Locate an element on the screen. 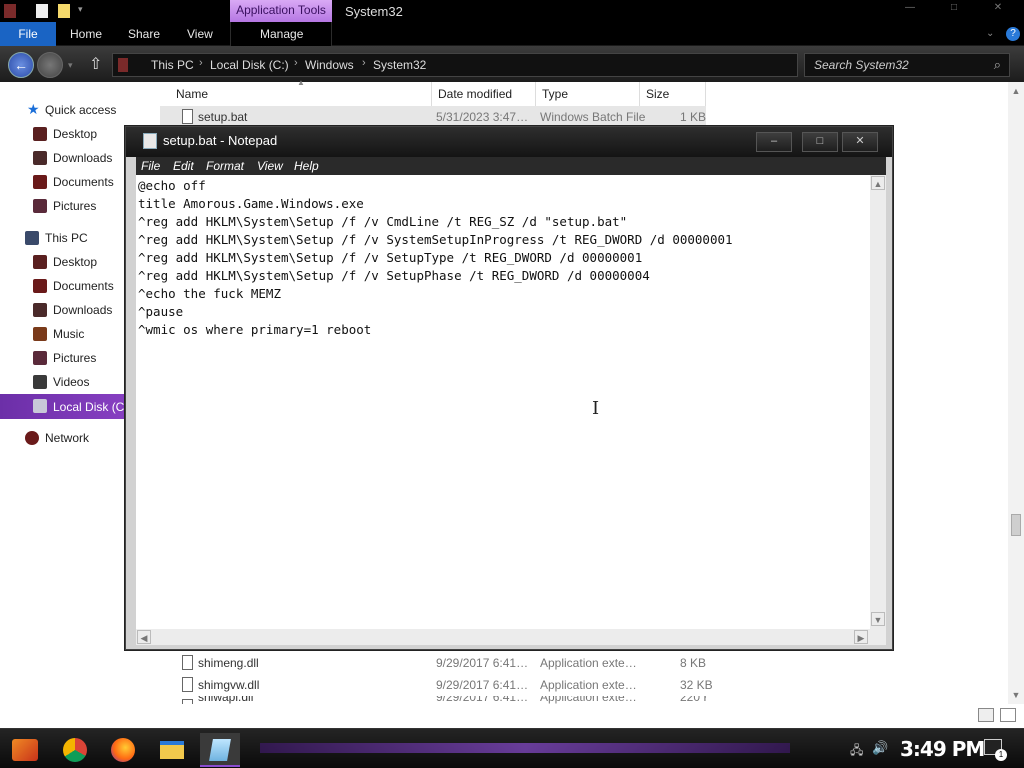 The image size is (1024, 768). menu-bar: File Edit Format View Help is located at coordinates (511, 166).